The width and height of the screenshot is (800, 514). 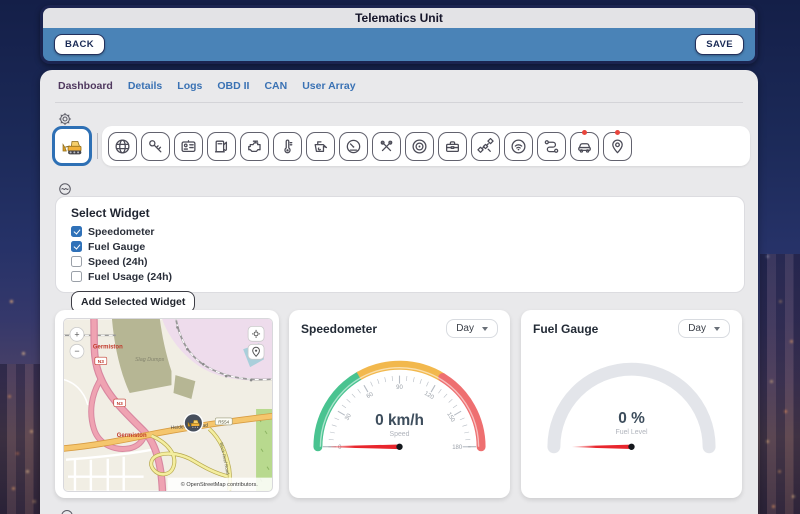 I want to click on route-button, so click(x=551, y=146).